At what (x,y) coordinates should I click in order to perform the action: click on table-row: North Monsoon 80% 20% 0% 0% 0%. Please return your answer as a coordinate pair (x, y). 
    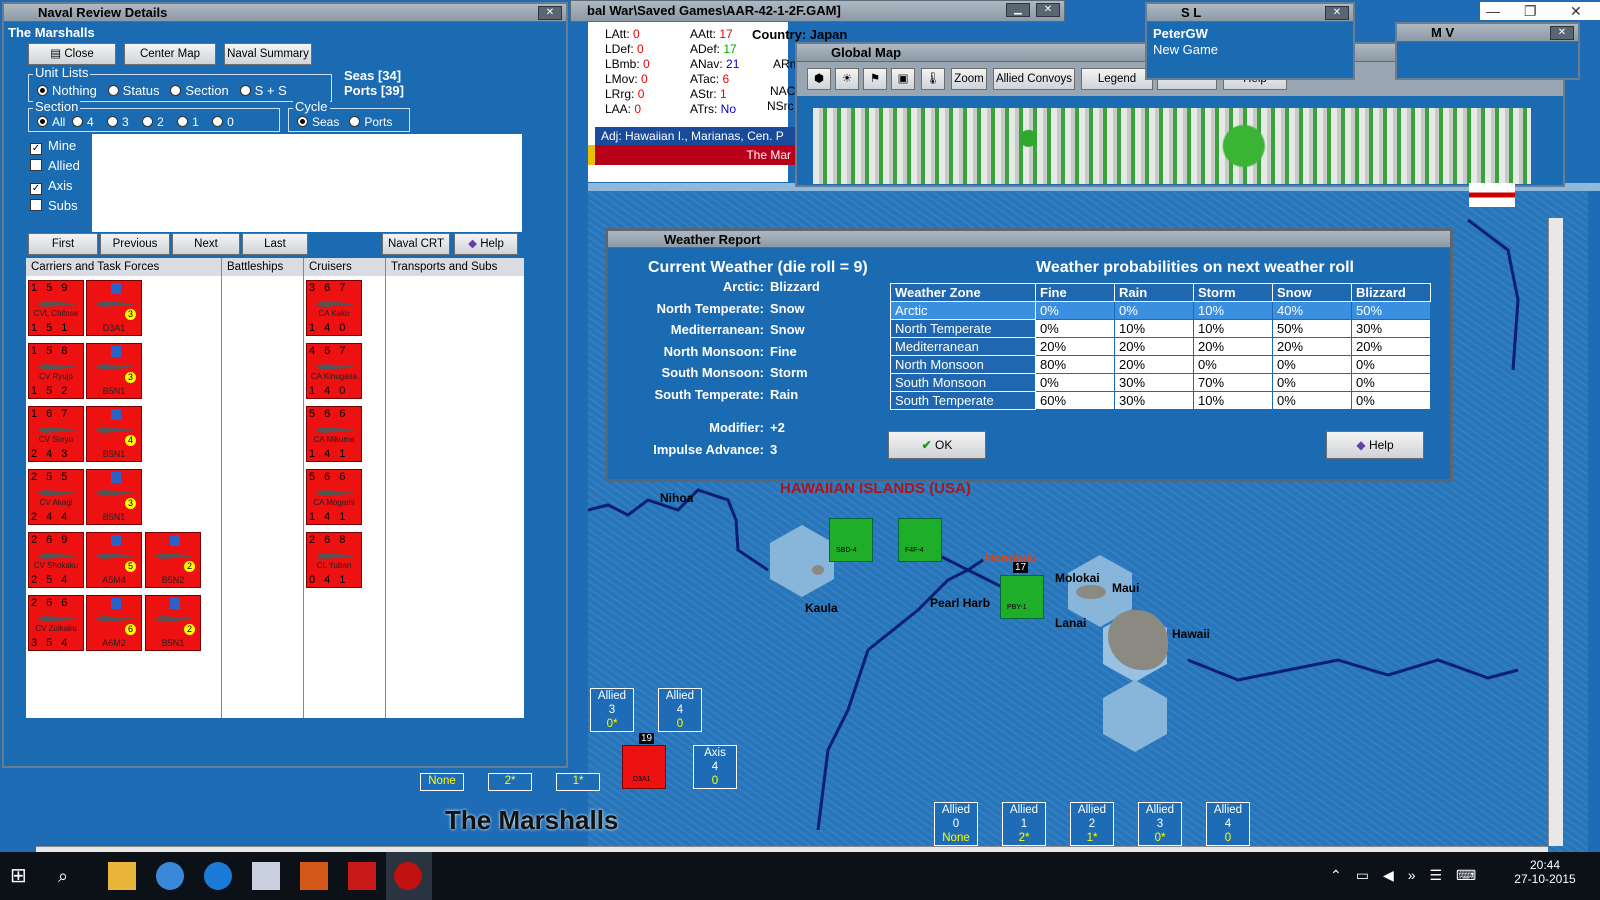
    Looking at the image, I should click on (1160, 364).